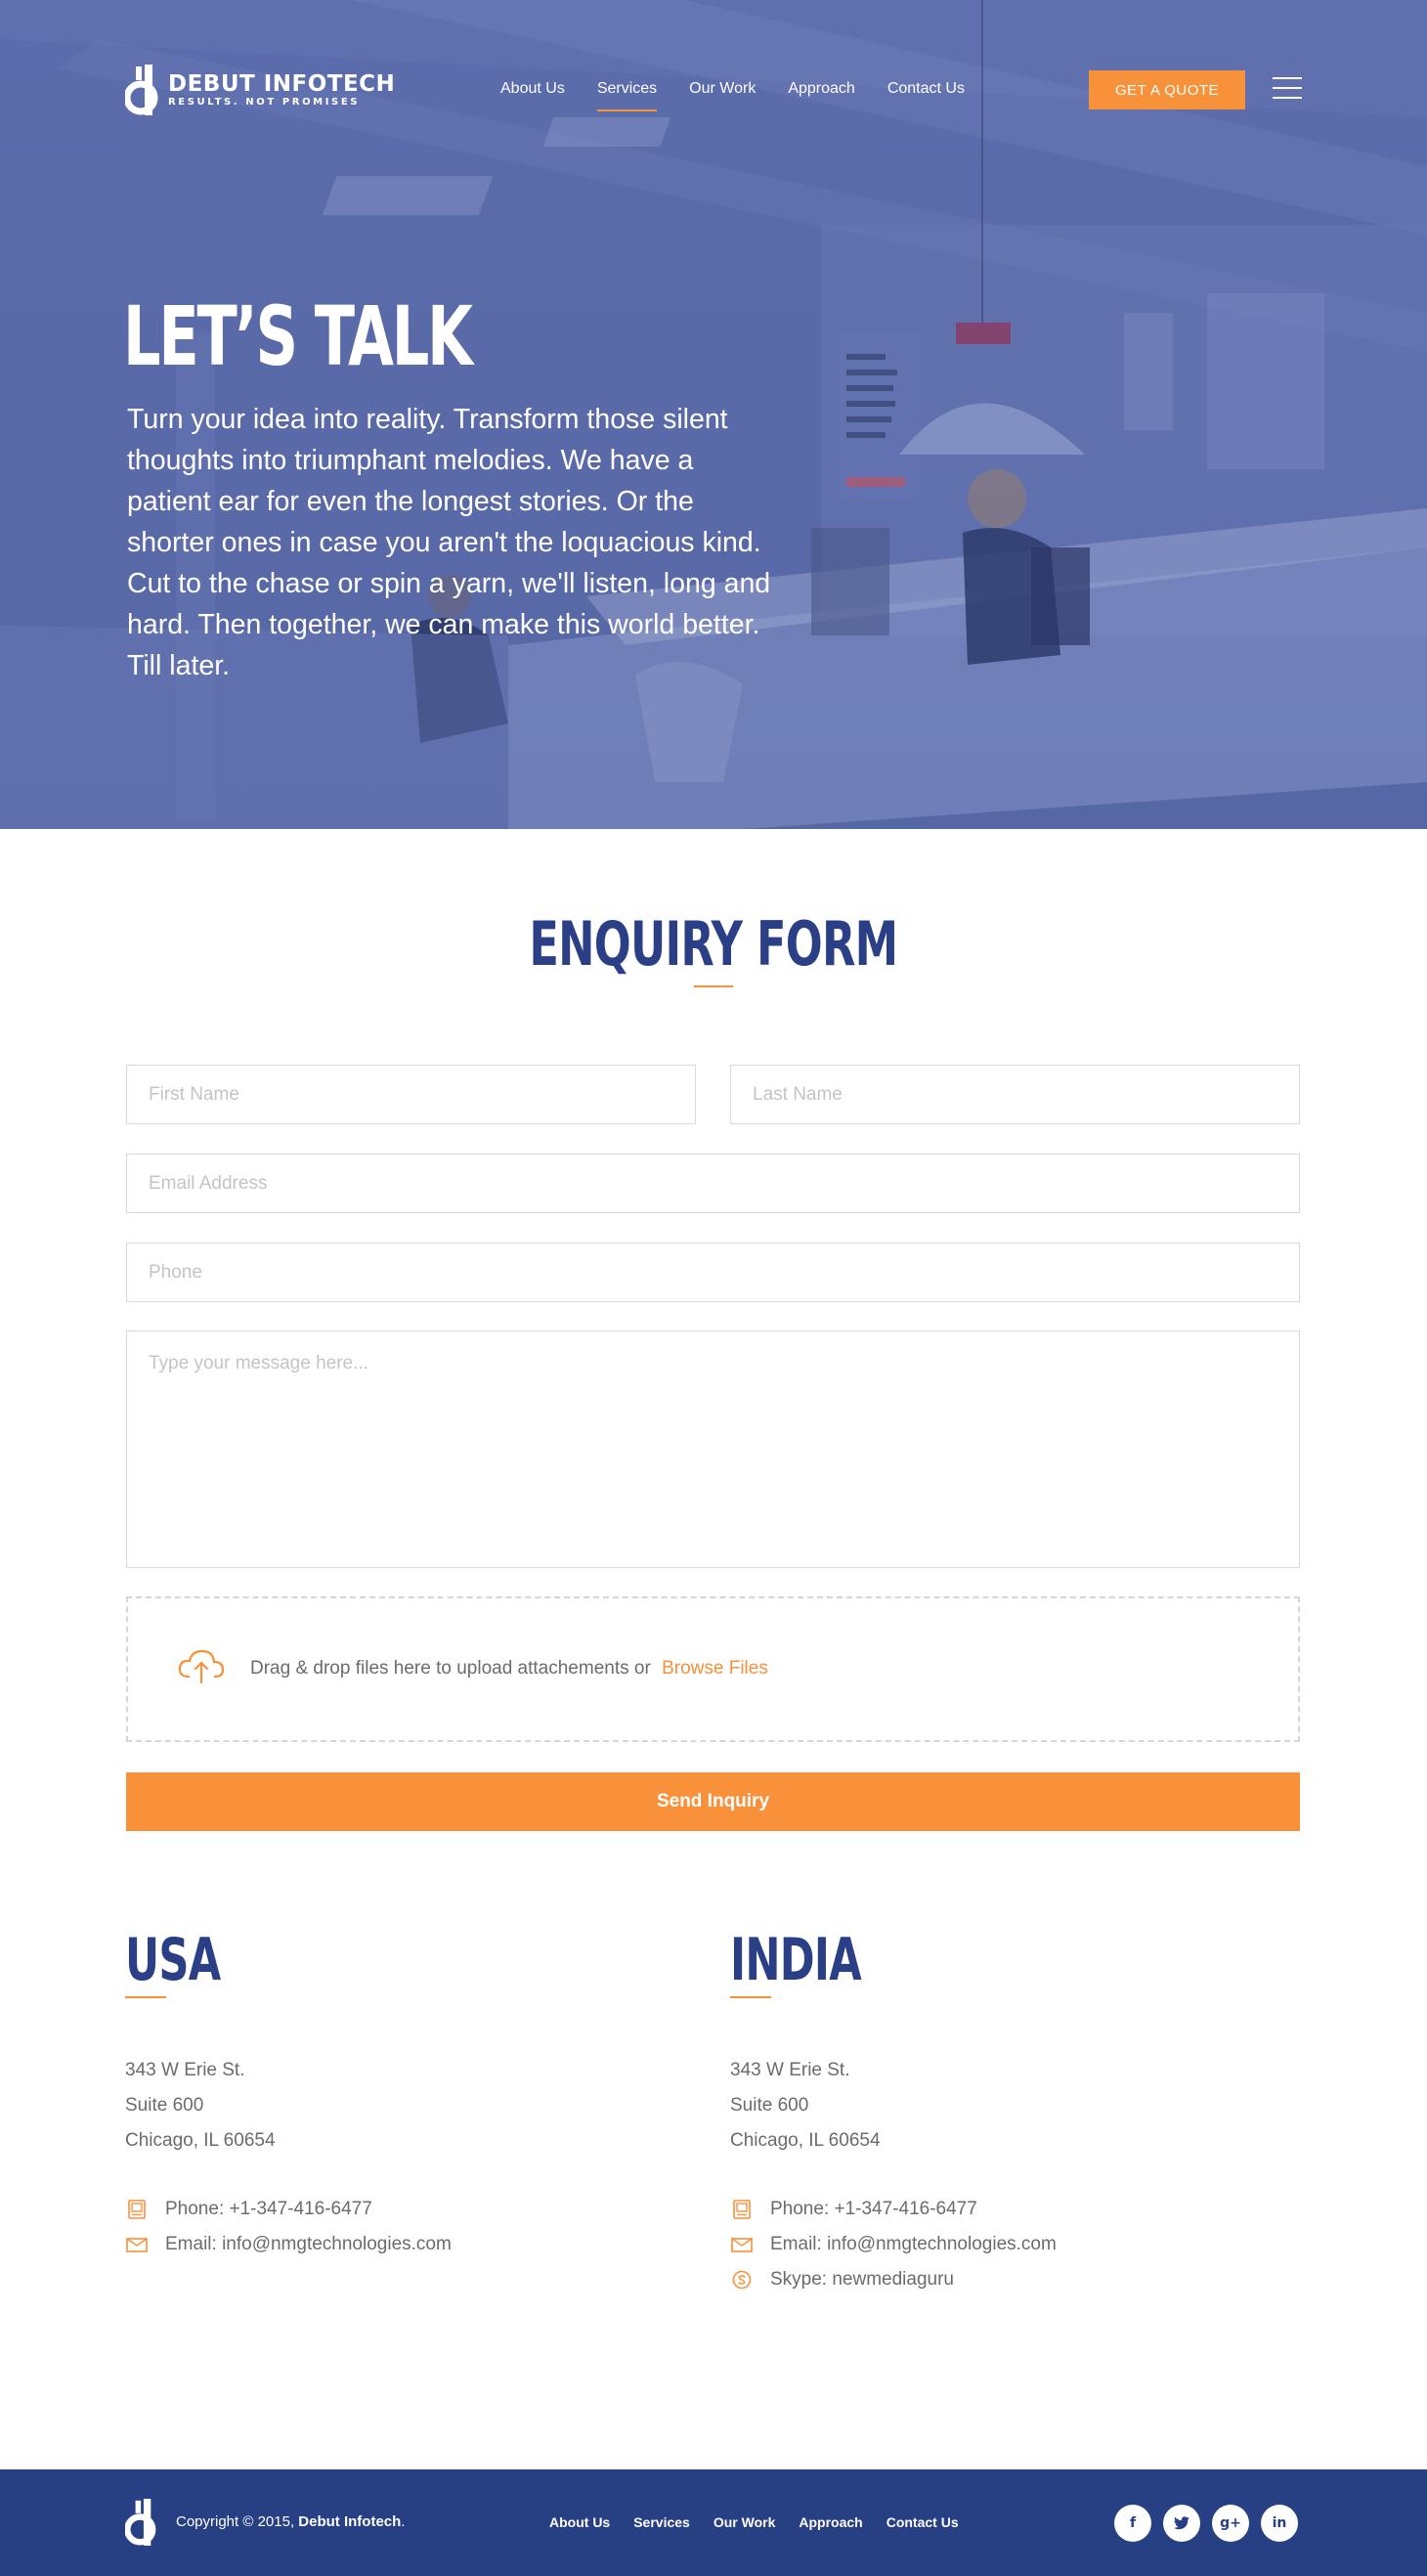  What do you see at coordinates (235, 2521) in the screenshot?
I see `copyright-prefix: Copyright © 2015,` at bounding box center [235, 2521].